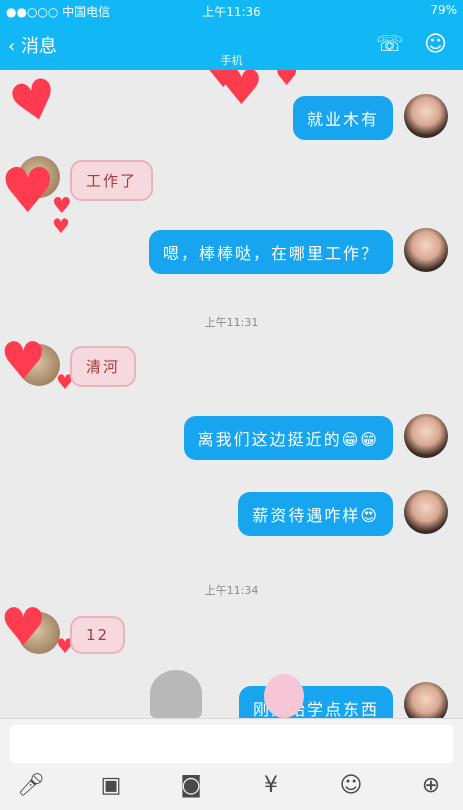 This screenshot has height=810, width=463. I want to click on photo-button: ▣, so click(111, 788).